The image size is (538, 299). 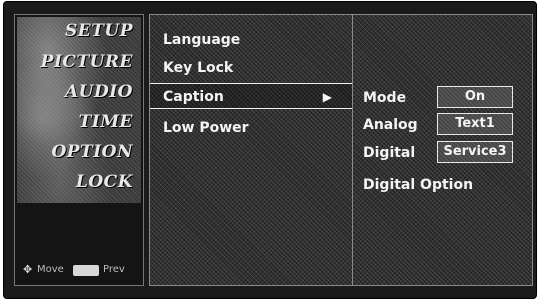 What do you see at coordinates (251, 96) in the screenshot?
I see `menu-item-caption: Caption ▶` at bounding box center [251, 96].